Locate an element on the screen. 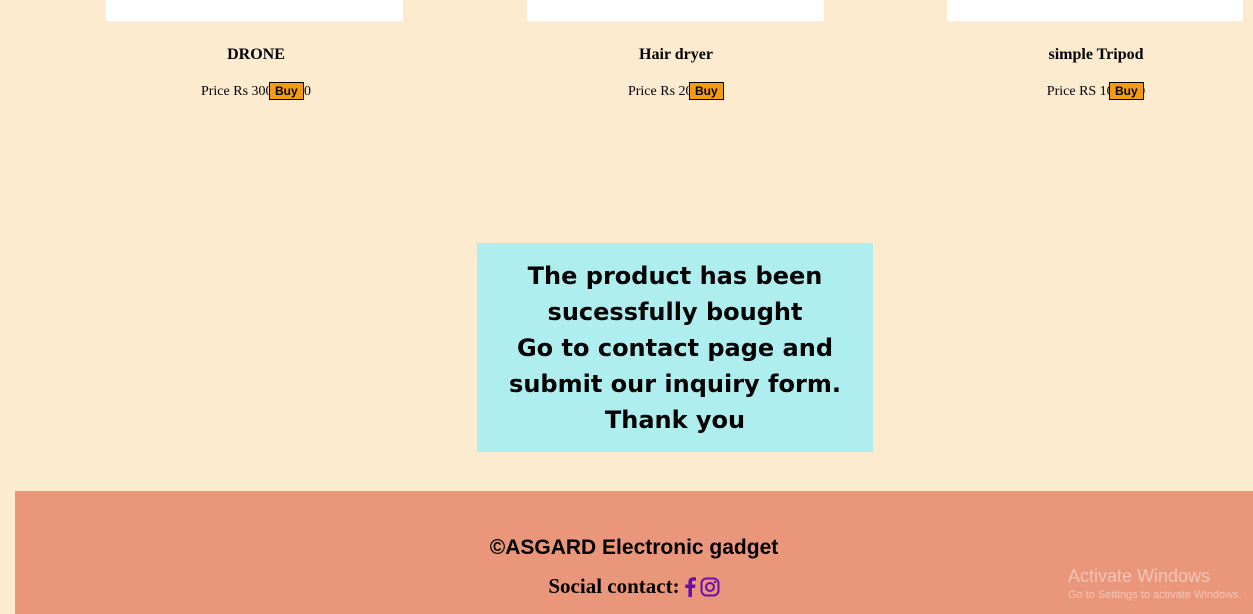 Image resolution: width=1253 pixels, height=614 pixels. product-name: DRONE is located at coordinates (256, 54).